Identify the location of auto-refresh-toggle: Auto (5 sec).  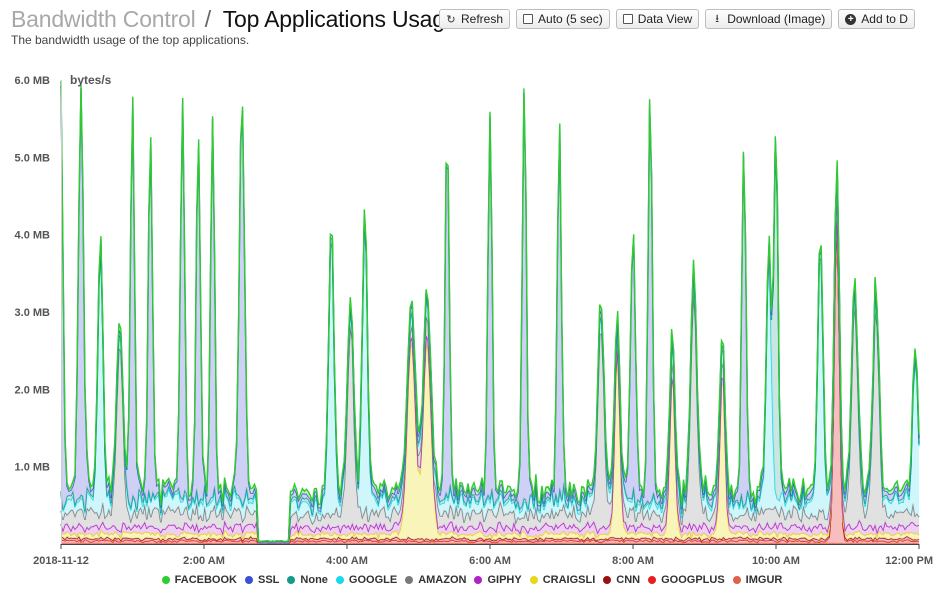
(563, 19).